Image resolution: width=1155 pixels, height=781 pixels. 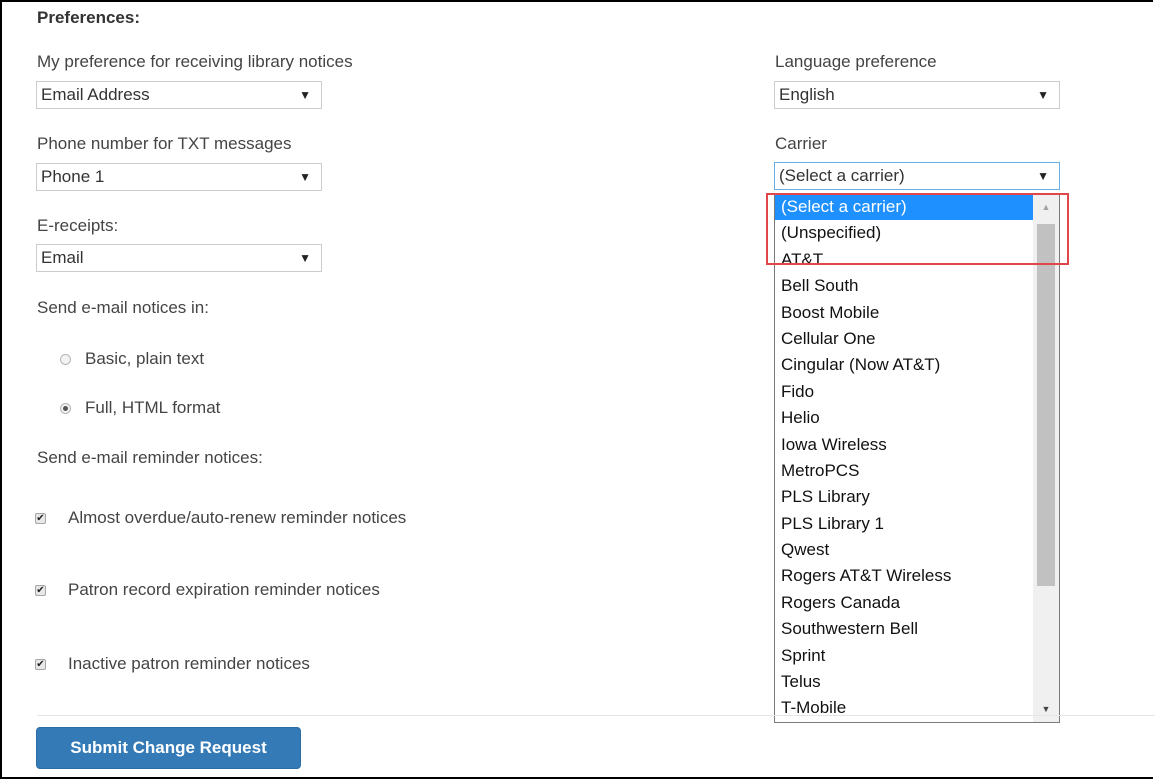 What do you see at coordinates (73, 176) in the screenshot?
I see `phone-txt-value: Phone 1` at bounding box center [73, 176].